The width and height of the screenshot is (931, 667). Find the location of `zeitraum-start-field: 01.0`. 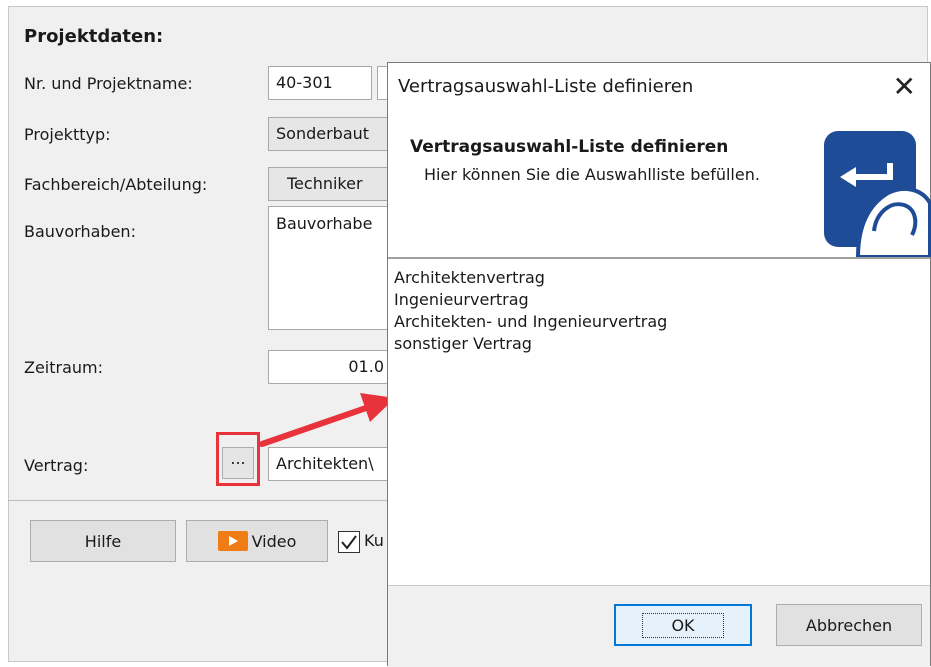

zeitraum-start-field: 01.0 is located at coordinates (330, 367).